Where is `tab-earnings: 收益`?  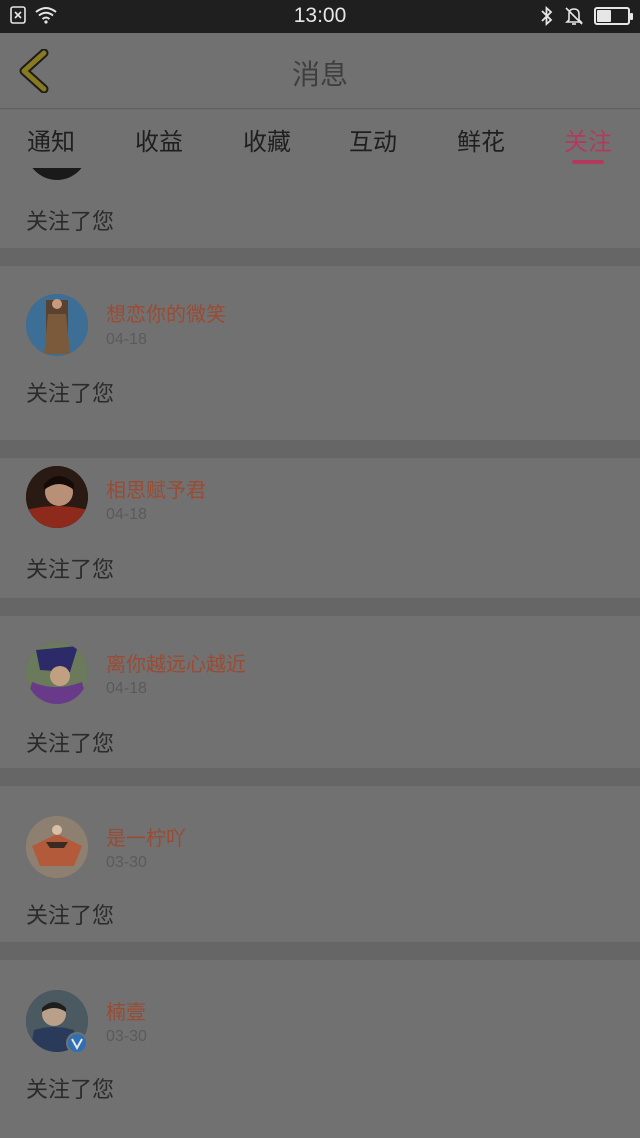 tab-earnings: 收益 is located at coordinates (159, 139).